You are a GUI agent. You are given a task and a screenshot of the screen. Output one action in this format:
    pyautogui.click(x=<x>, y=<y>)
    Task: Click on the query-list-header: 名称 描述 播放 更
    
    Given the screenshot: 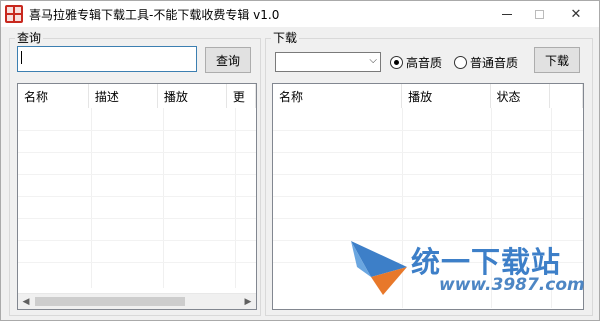 What is the action you would take?
    pyautogui.click(x=137, y=96)
    